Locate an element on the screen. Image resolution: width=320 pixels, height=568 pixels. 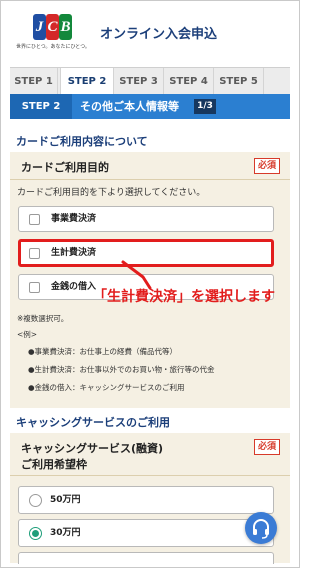
step-title: その他ご本人情報等 is located at coordinates (129, 106).